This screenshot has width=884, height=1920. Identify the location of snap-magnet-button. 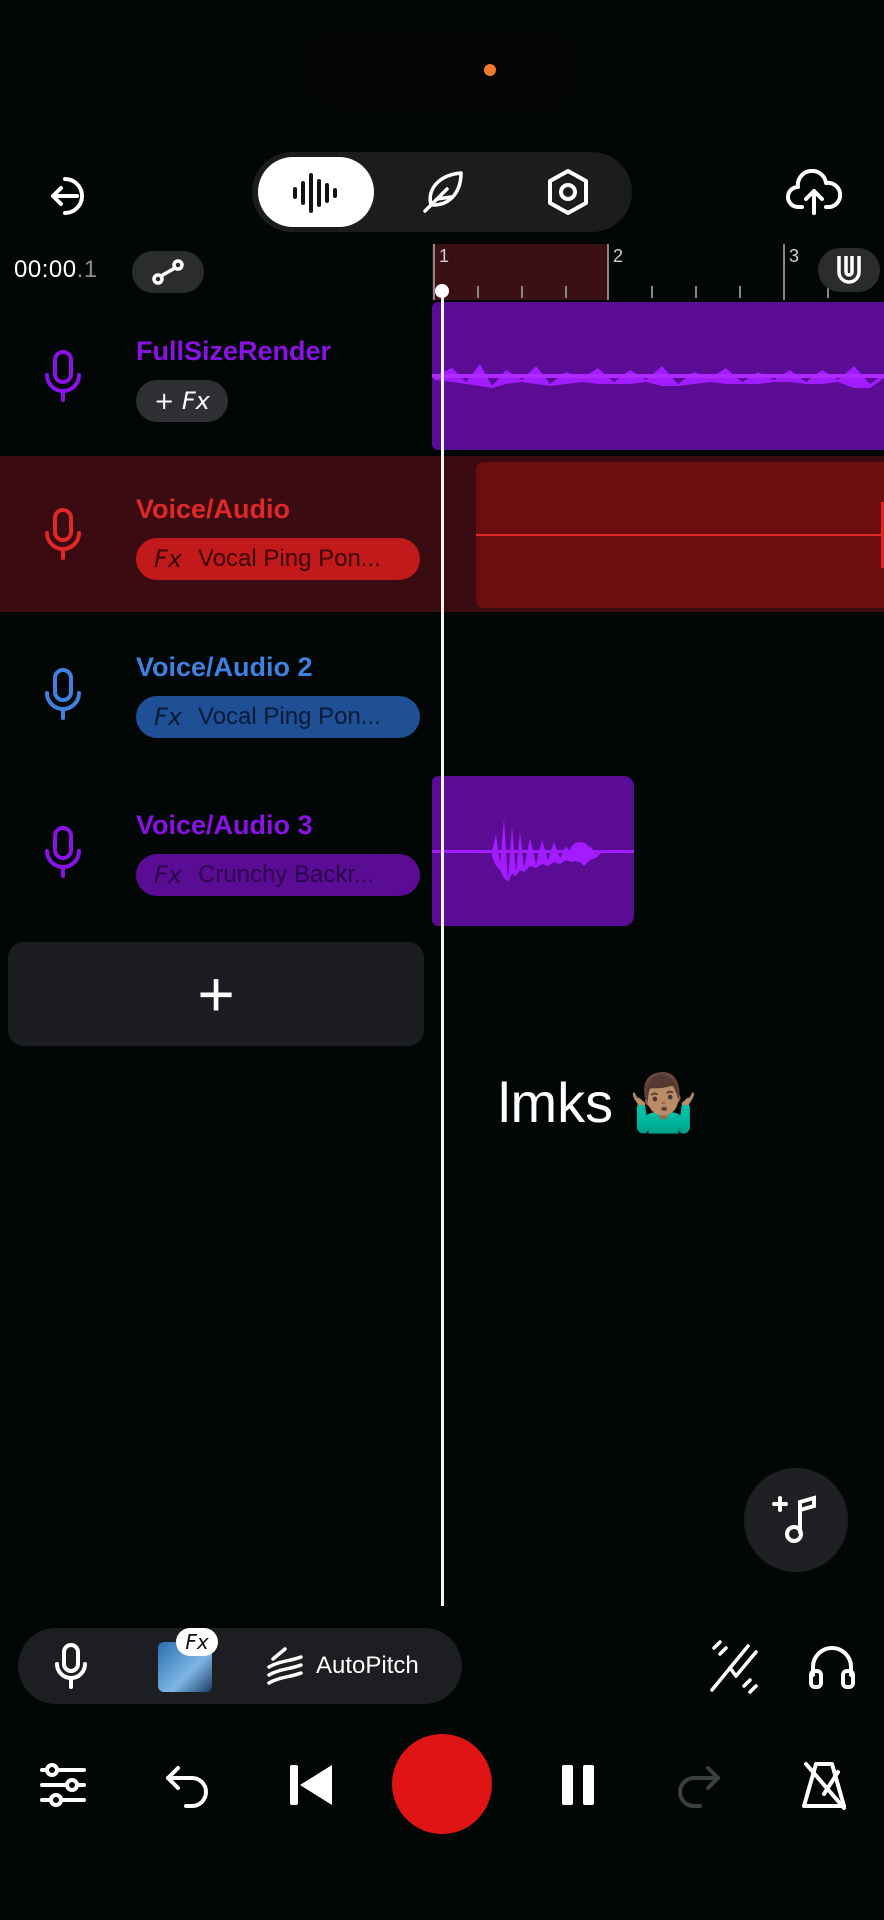
(849, 270).